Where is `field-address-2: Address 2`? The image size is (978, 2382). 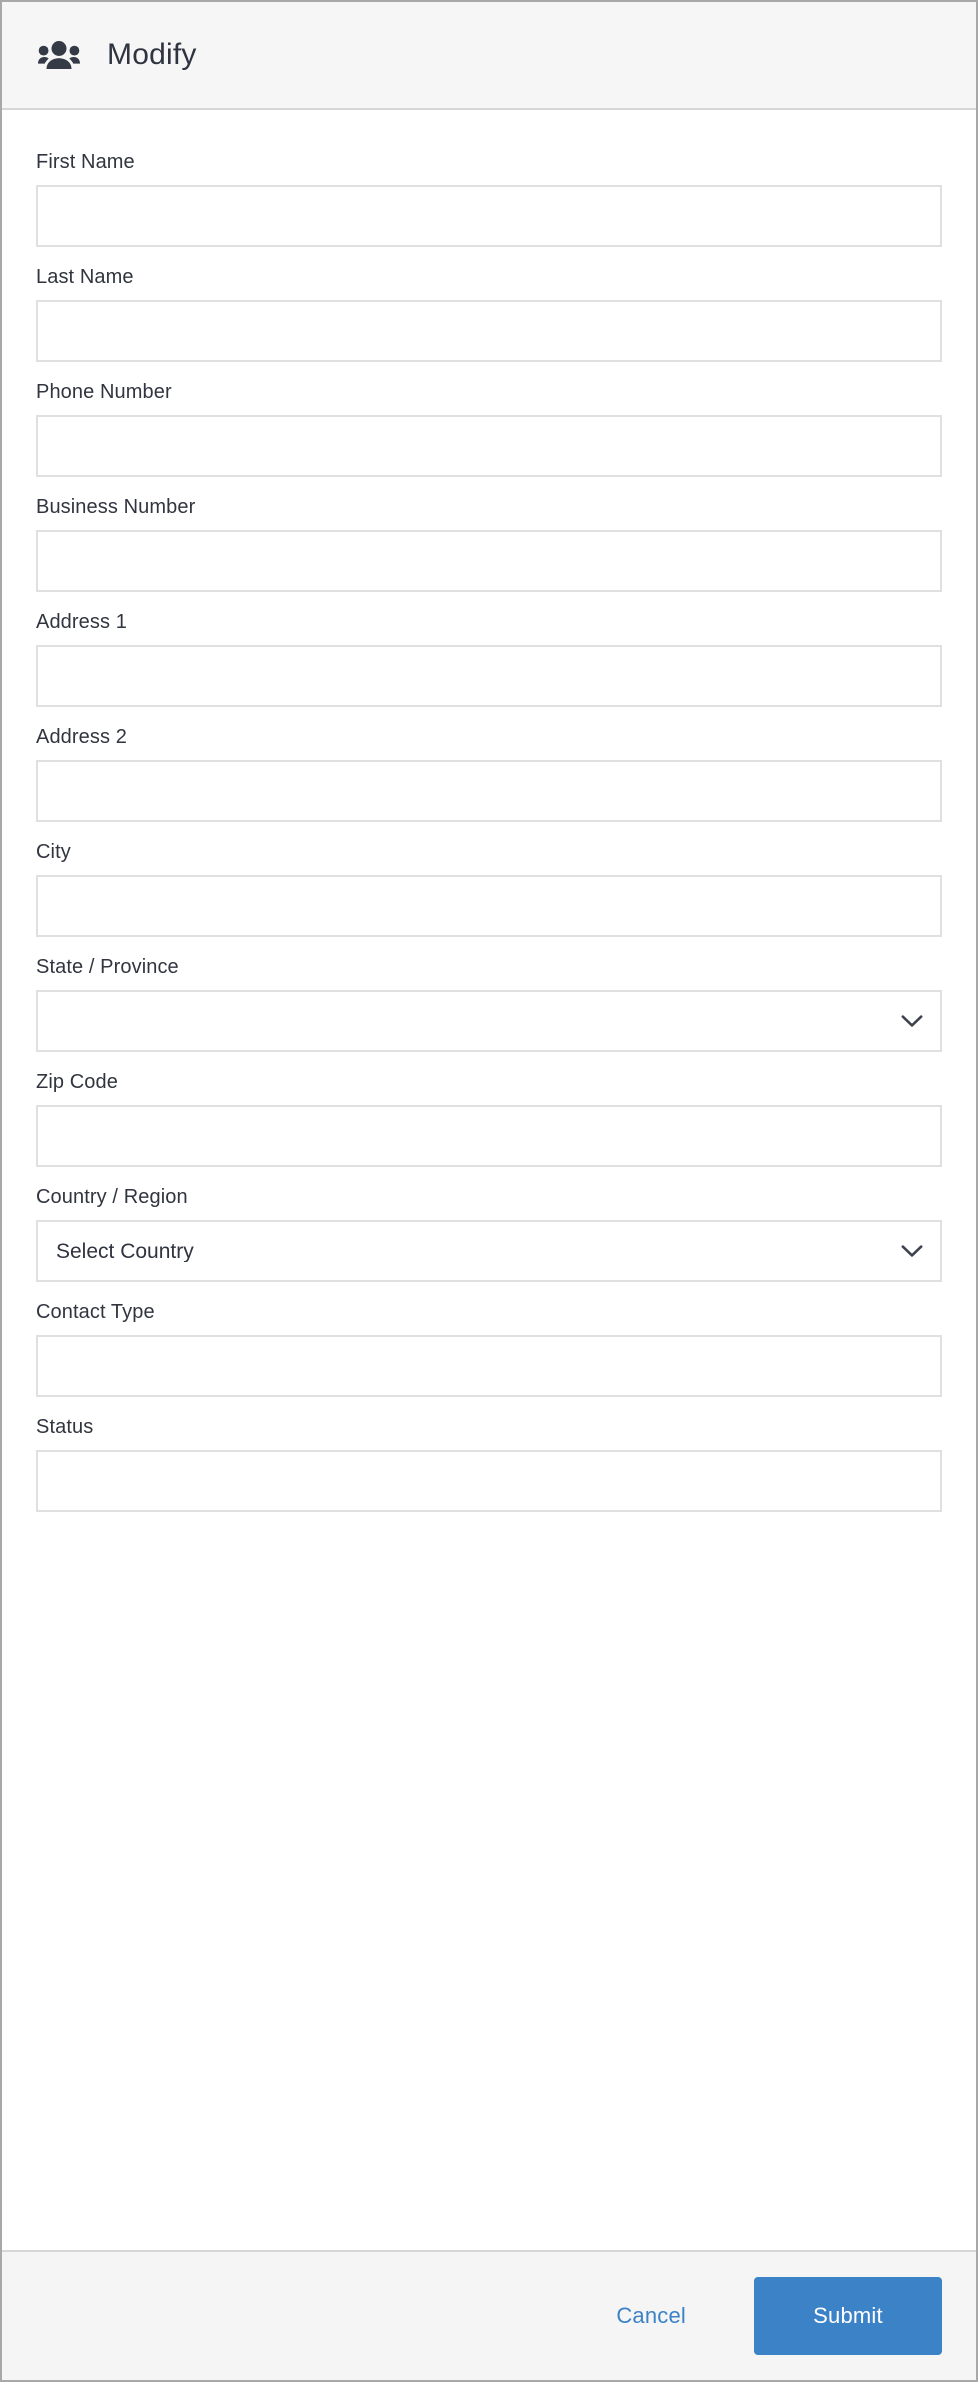
field-address-2: Address 2 is located at coordinates (489, 766).